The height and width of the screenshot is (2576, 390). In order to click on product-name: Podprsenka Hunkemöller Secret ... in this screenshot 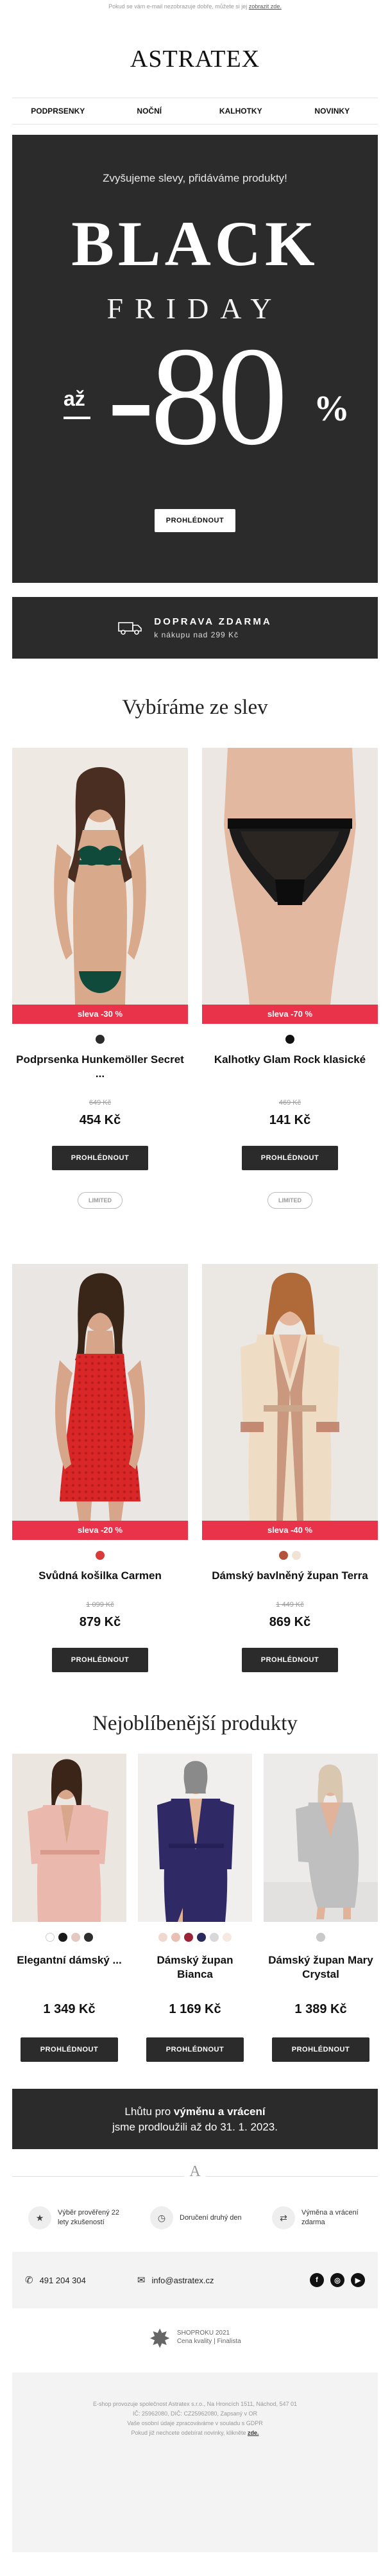, I will do `click(100, 1069)`.